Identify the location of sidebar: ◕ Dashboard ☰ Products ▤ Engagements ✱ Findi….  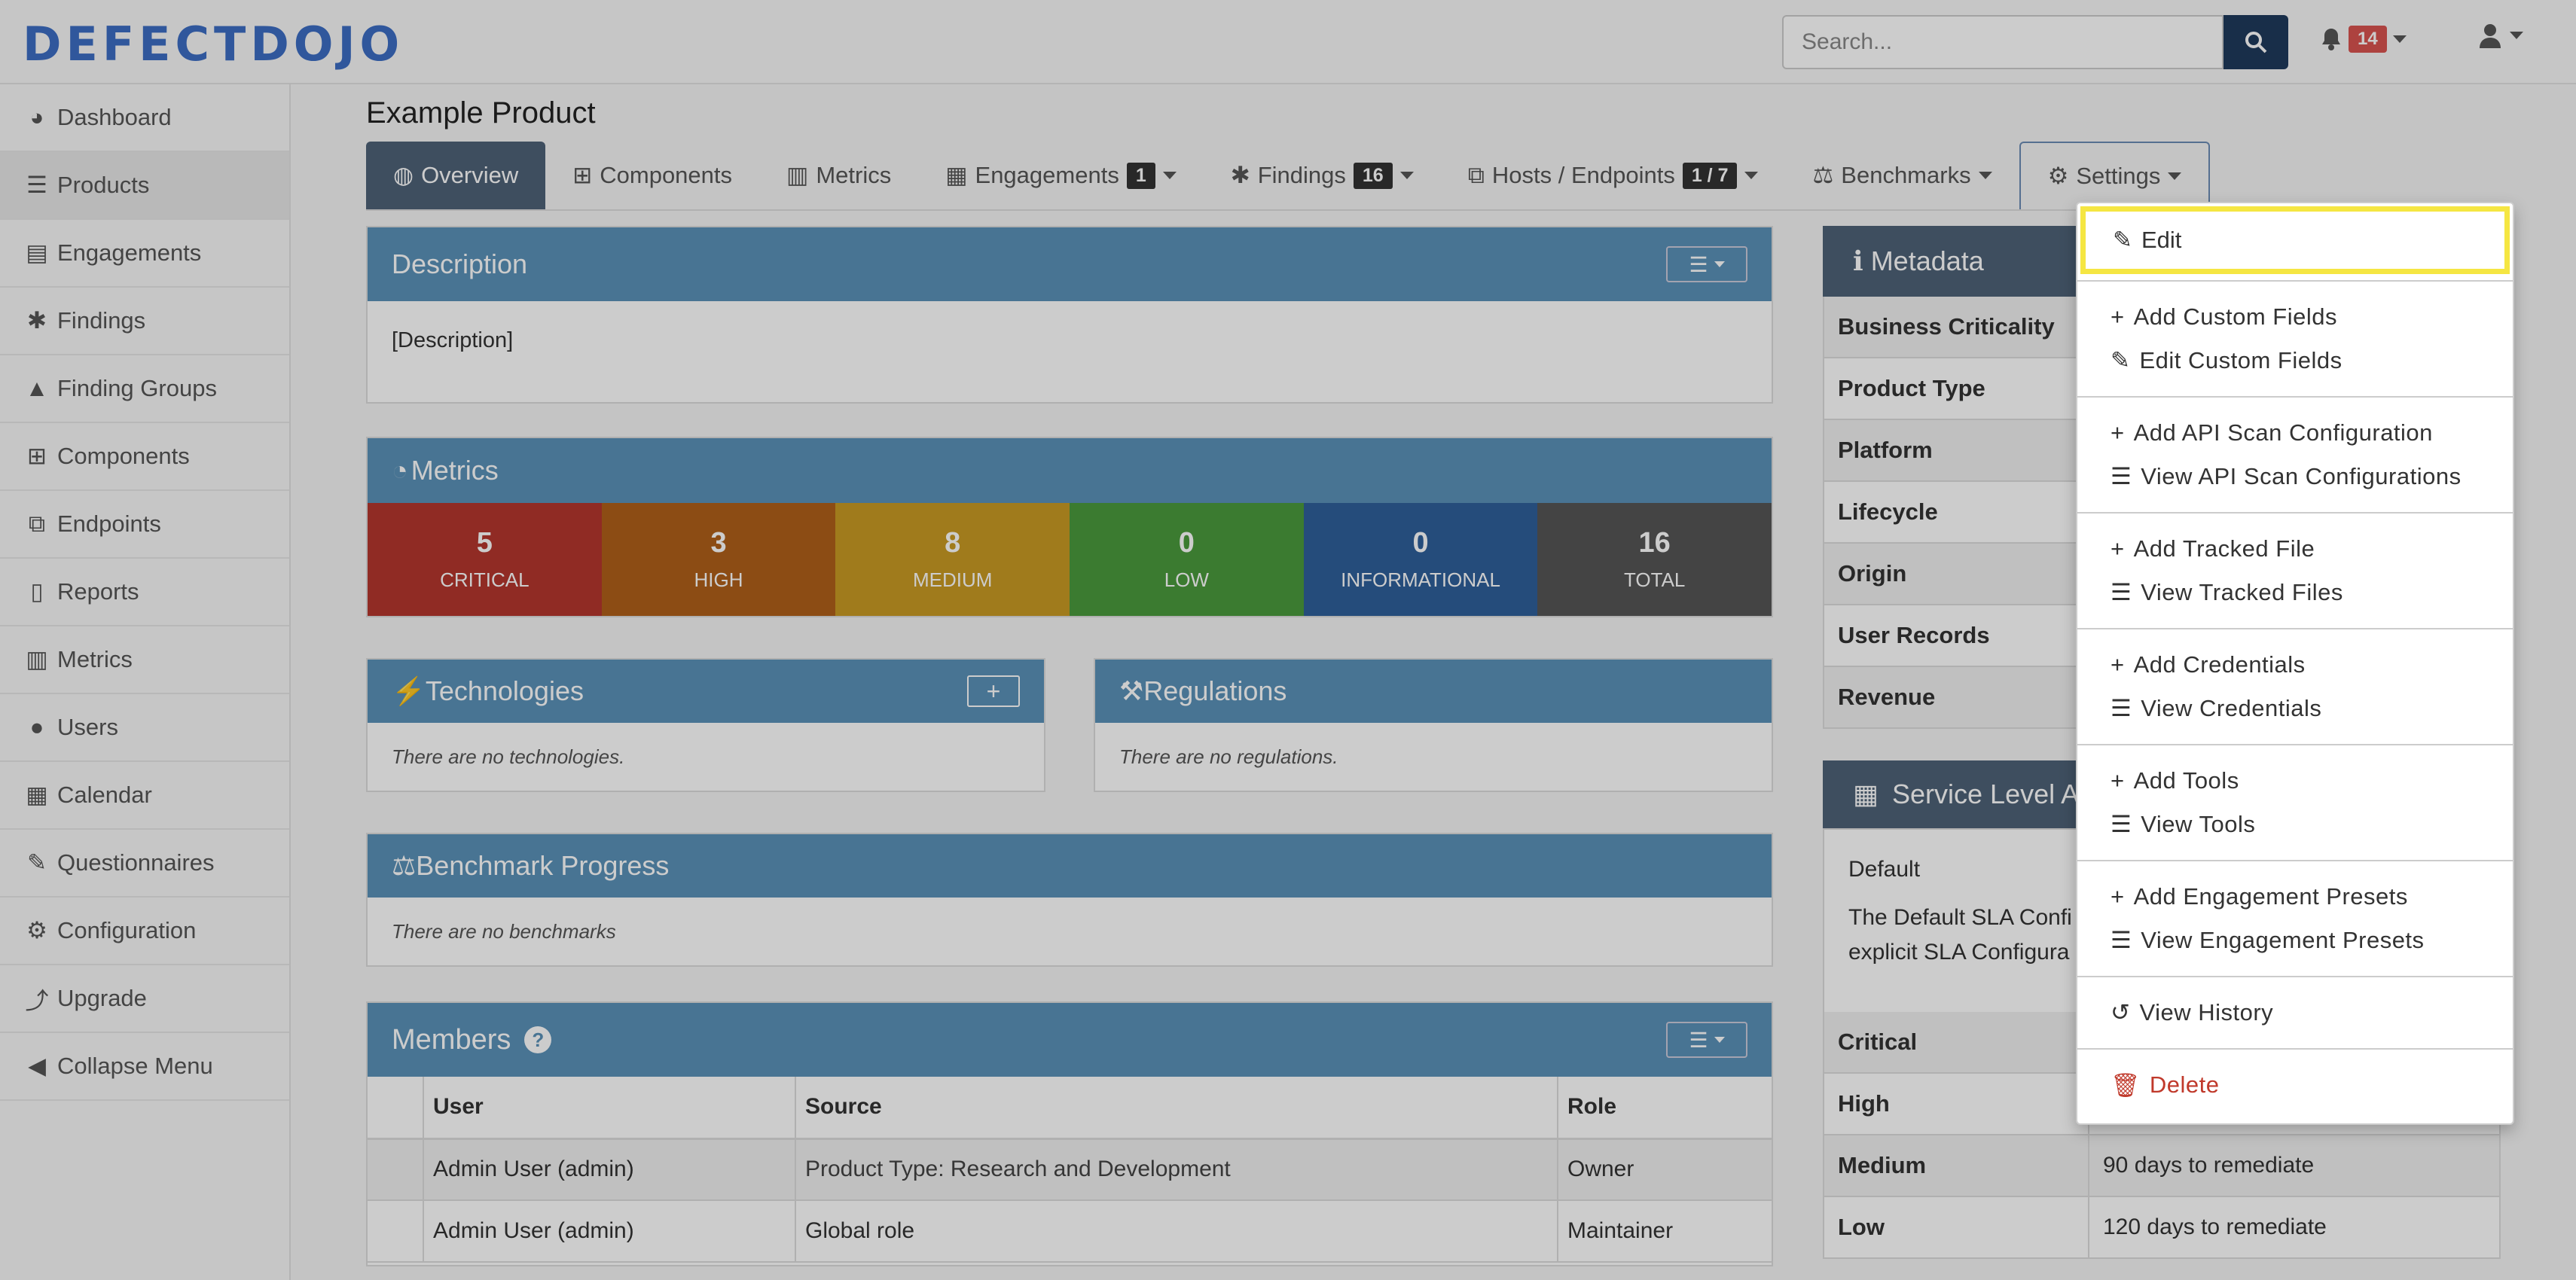
(145, 682).